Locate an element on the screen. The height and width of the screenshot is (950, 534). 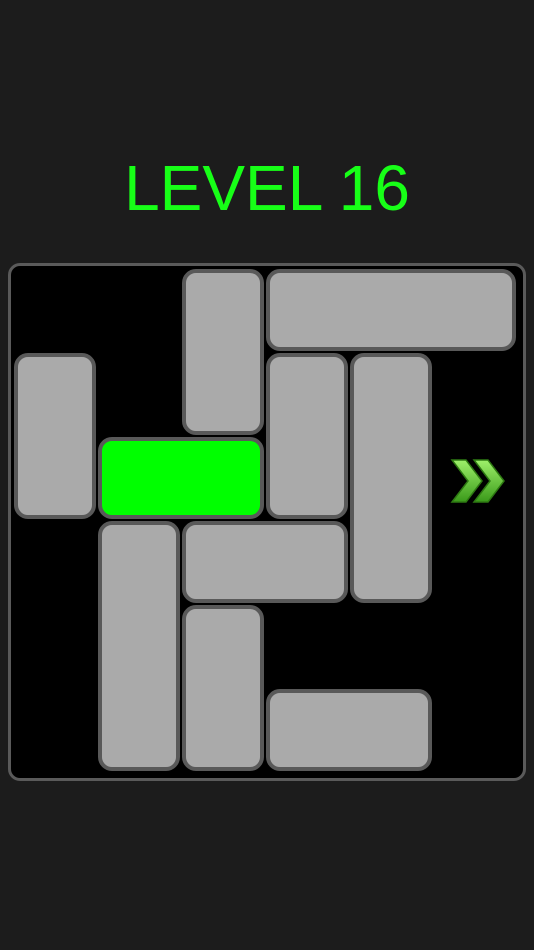
sliding-block-h1 is located at coordinates (391, 310).